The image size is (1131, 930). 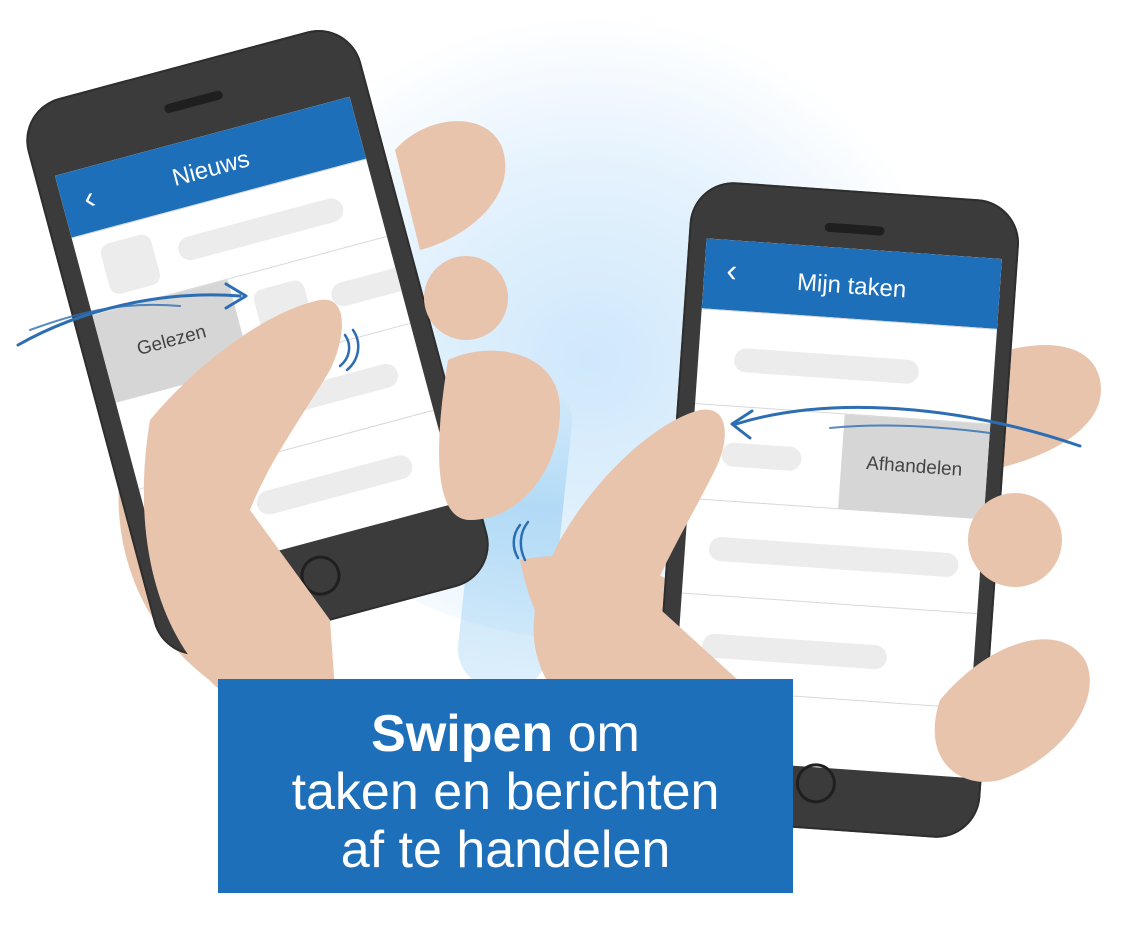 What do you see at coordinates (499, 435) in the screenshot?
I see `left-finger` at bounding box center [499, 435].